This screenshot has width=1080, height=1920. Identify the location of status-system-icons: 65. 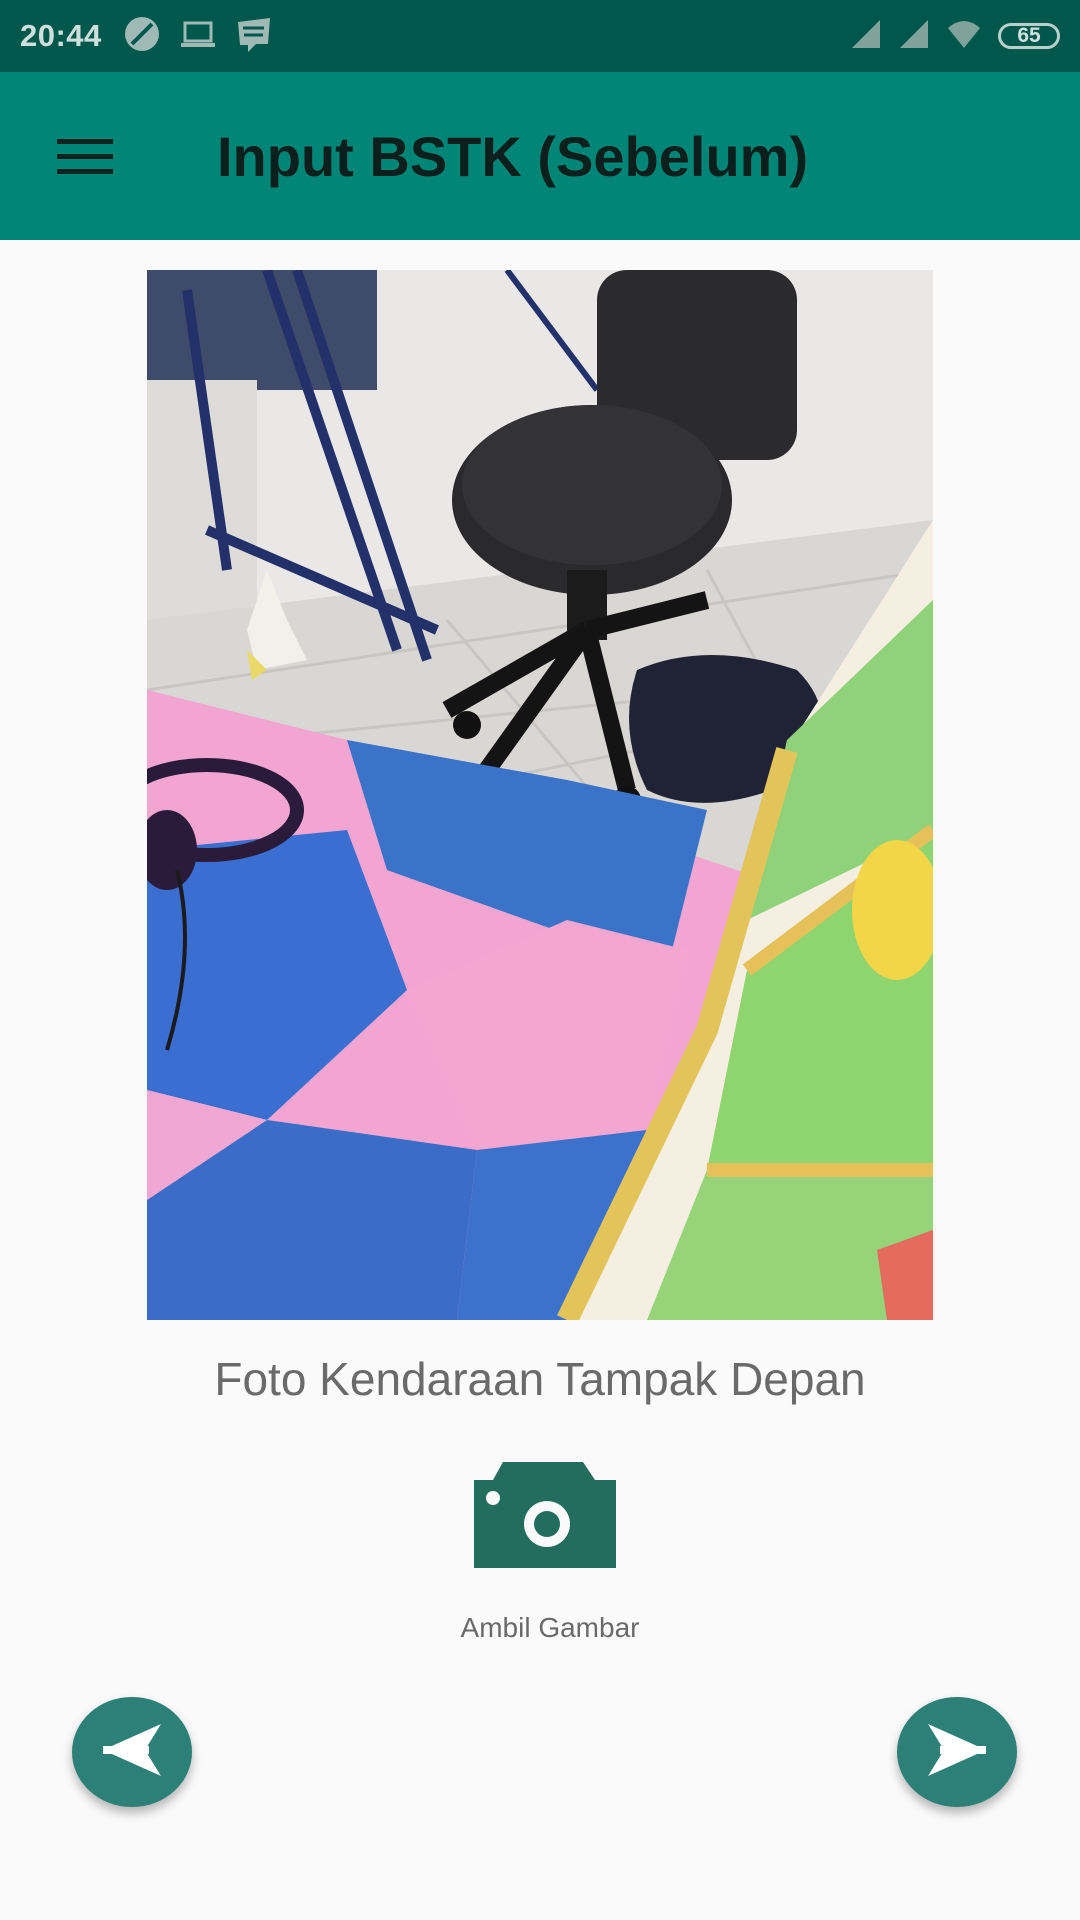
(955, 36).